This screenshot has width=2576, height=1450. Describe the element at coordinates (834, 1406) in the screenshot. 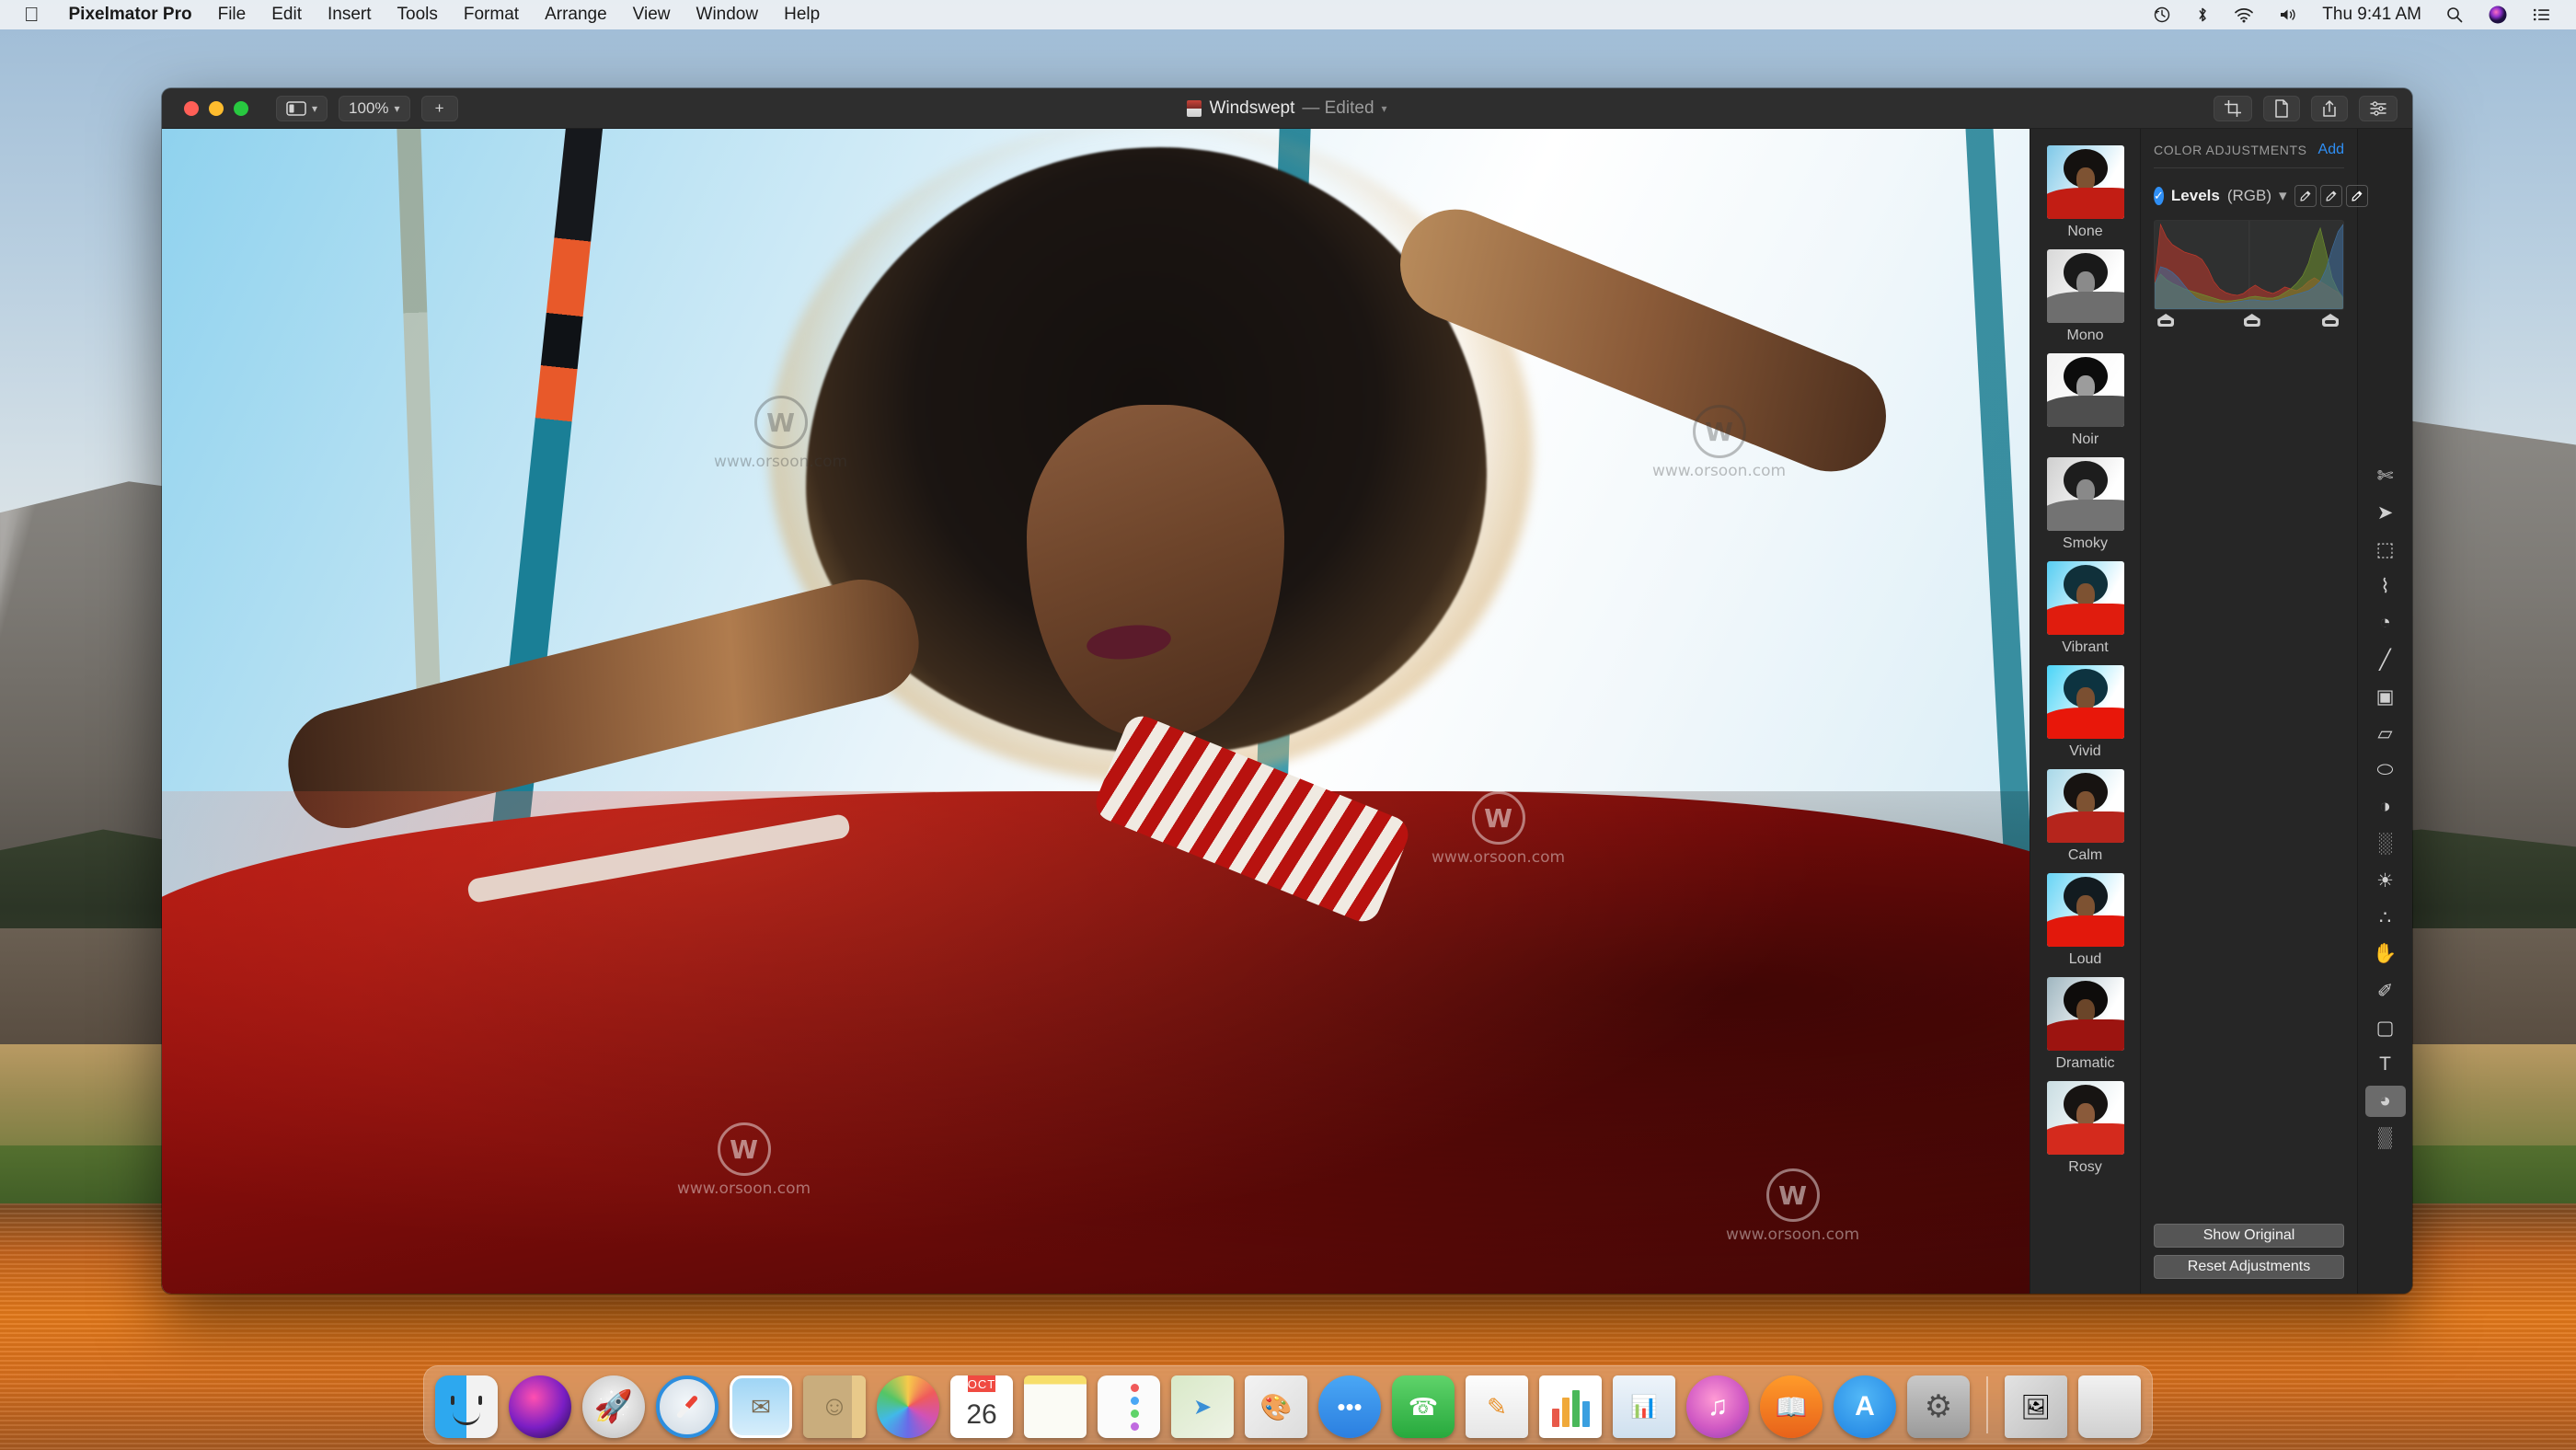

I see `dock-item-contacts: ☺` at that location.